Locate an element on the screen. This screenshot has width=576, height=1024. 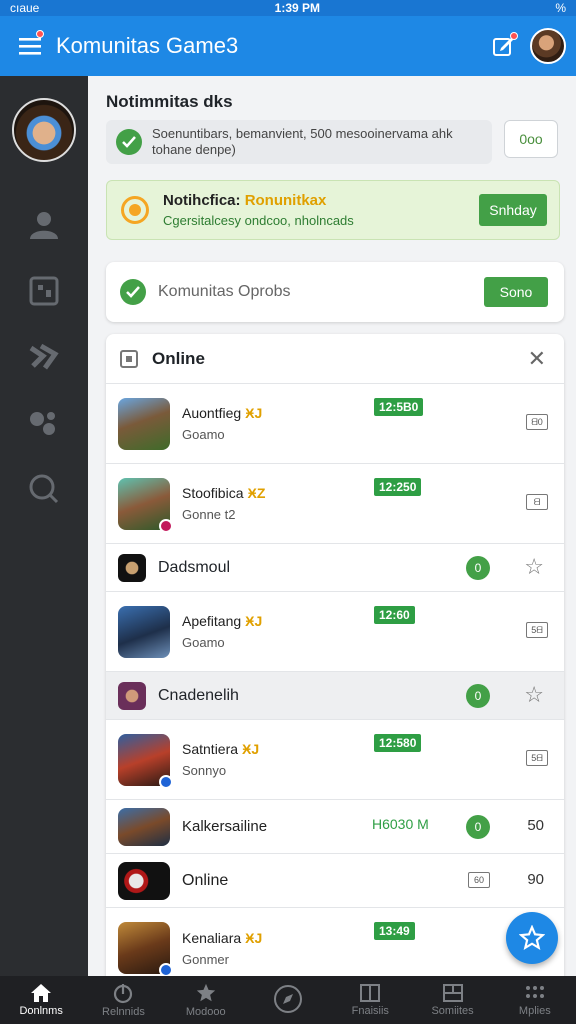
sidebar-item-groups is located at coordinates (44, 423).